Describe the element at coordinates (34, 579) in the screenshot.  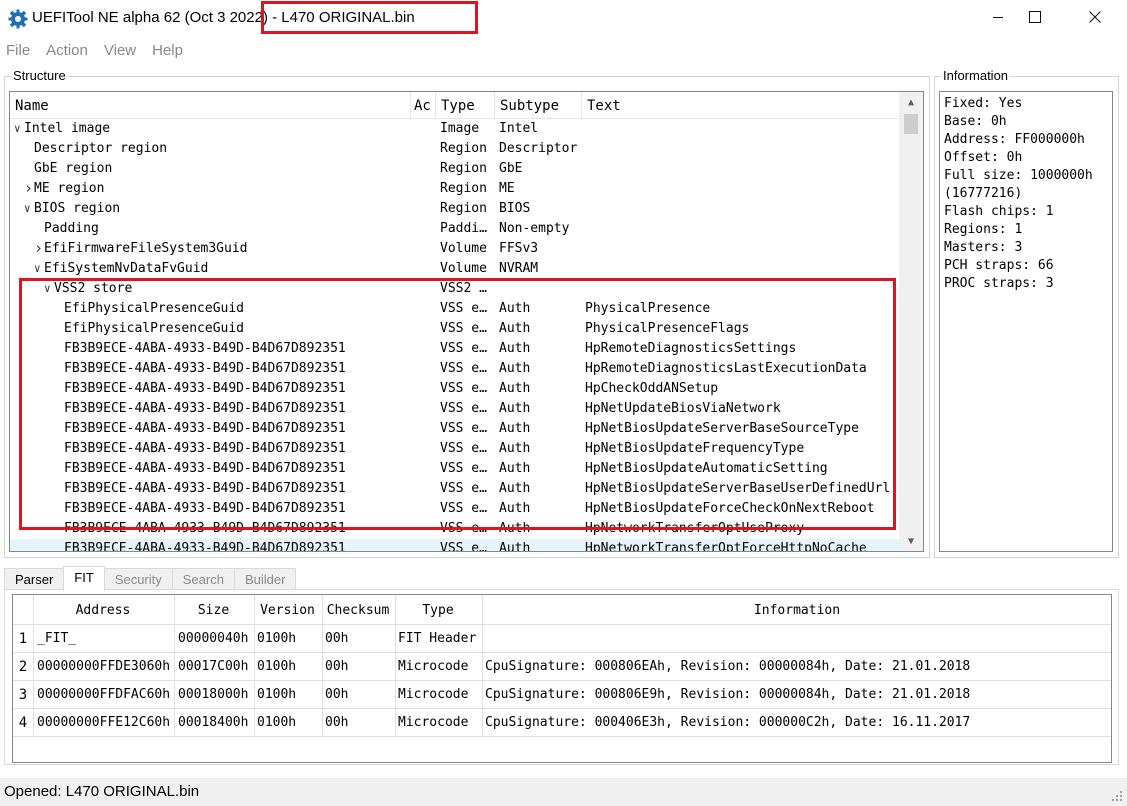
I see `tab-parser: Parser` at that location.